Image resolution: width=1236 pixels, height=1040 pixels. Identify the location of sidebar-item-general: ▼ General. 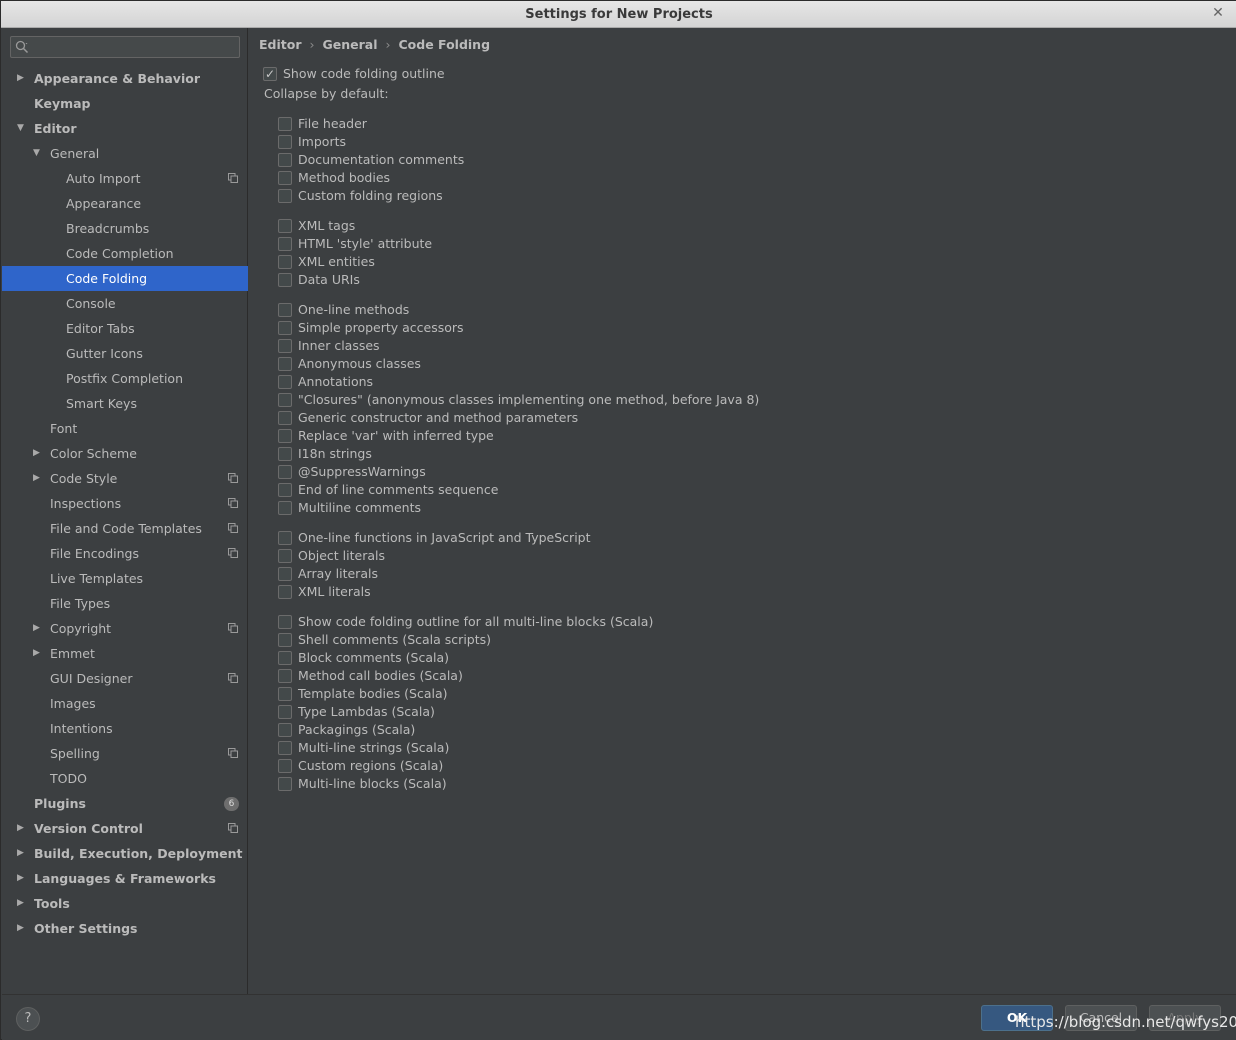
(125, 153).